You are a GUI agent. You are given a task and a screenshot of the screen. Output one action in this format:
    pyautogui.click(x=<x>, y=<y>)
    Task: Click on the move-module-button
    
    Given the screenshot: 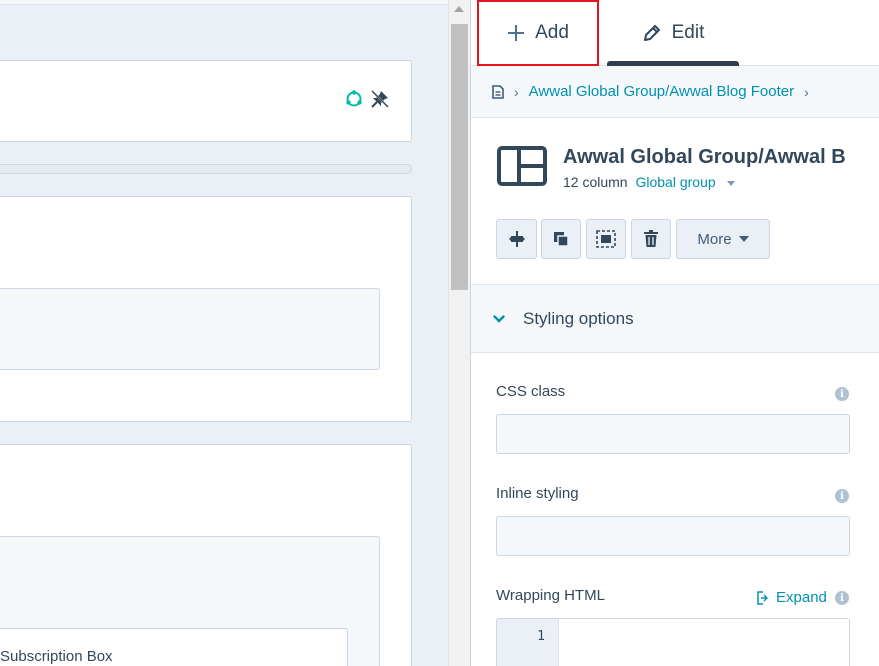 What is the action you would take?
    pyautogui.click(x=516, y=239)
    